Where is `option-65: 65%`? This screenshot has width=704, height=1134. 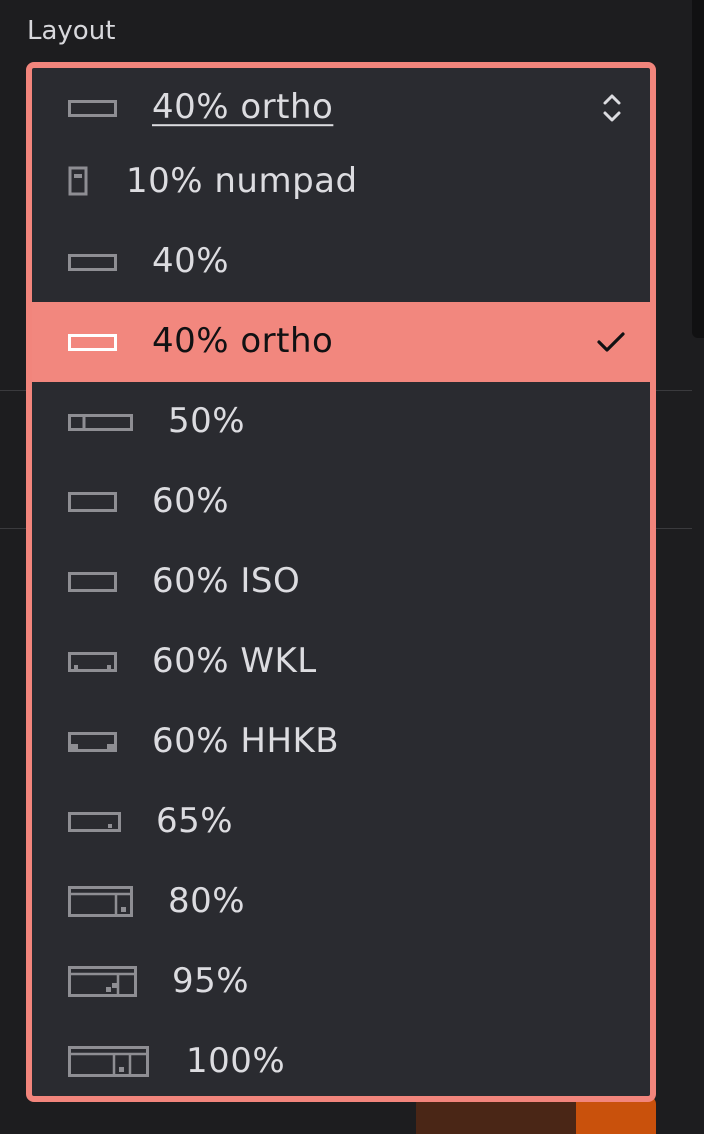
option-65: 65% is located at coordinates (341, 822).